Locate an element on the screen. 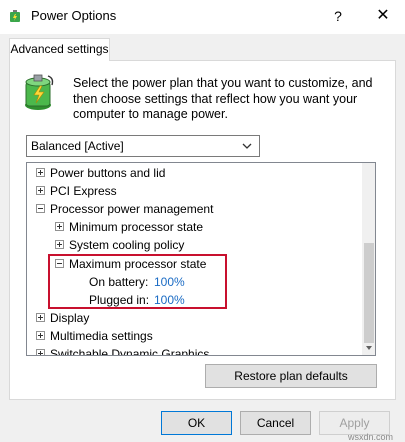  restore-plan-defaults-button: Restore plan defaults is located at coordinates (291, 376).